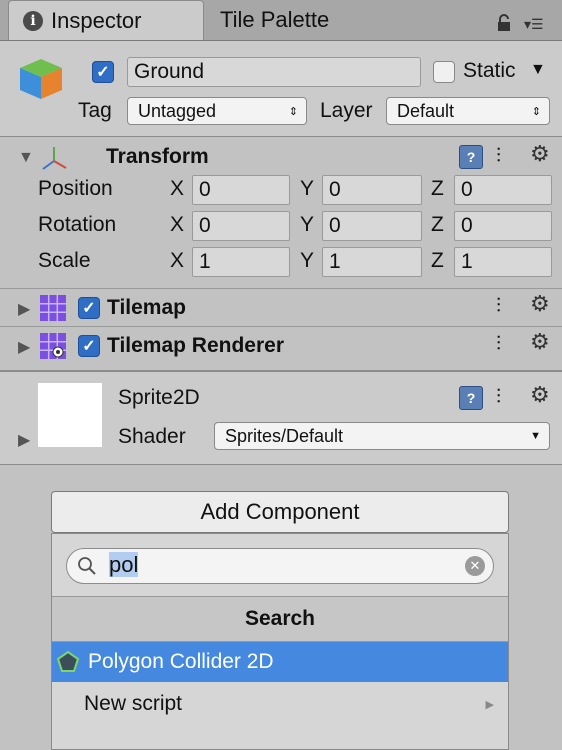  Describe the element at coordinates (54, 160) in the screenshot. I see `transform-icon` at that location.